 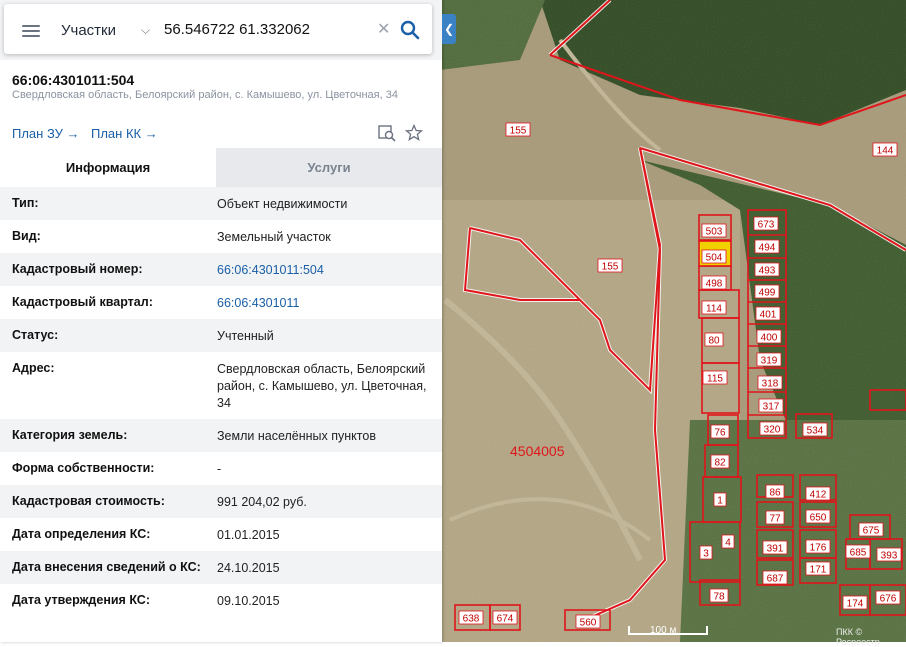 What do you see at coordinates (245, 336) in the screenshot?
I see `row-value: Учтенный` at bounding box center [245, 336].